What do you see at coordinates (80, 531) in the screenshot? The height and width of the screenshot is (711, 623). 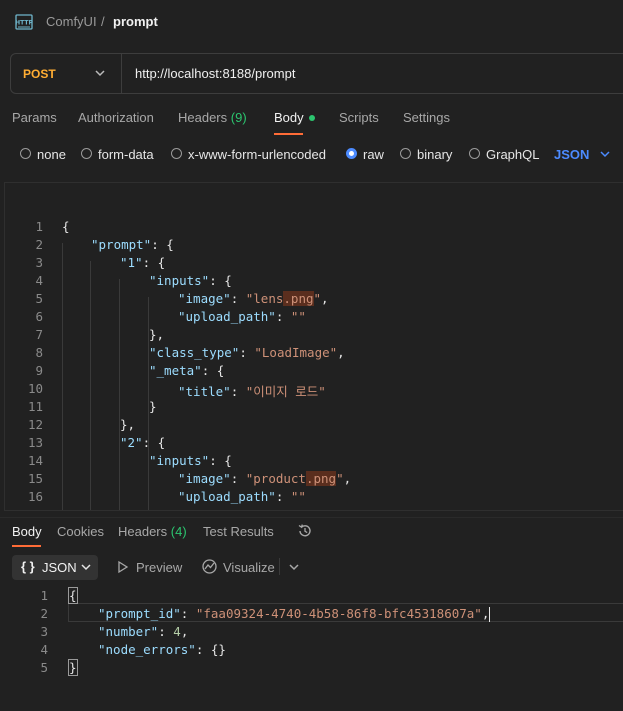 I see `response-tab-cookies: Cookies` at bounding box center [80, 531].